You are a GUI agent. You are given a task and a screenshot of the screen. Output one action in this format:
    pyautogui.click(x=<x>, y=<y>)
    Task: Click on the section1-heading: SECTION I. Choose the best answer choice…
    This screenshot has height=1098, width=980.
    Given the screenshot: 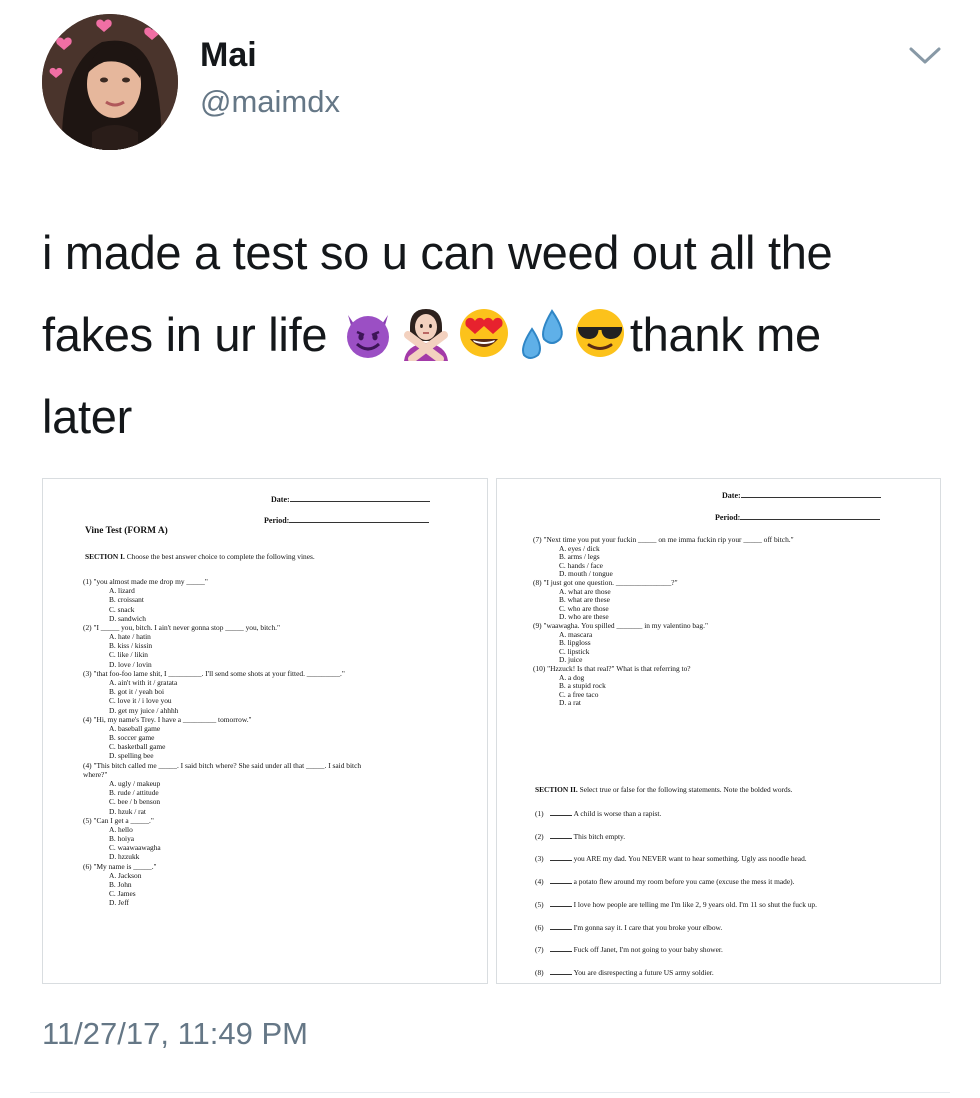 What is the action you would take?
    pyautogui.click(x=200, y=556)
    